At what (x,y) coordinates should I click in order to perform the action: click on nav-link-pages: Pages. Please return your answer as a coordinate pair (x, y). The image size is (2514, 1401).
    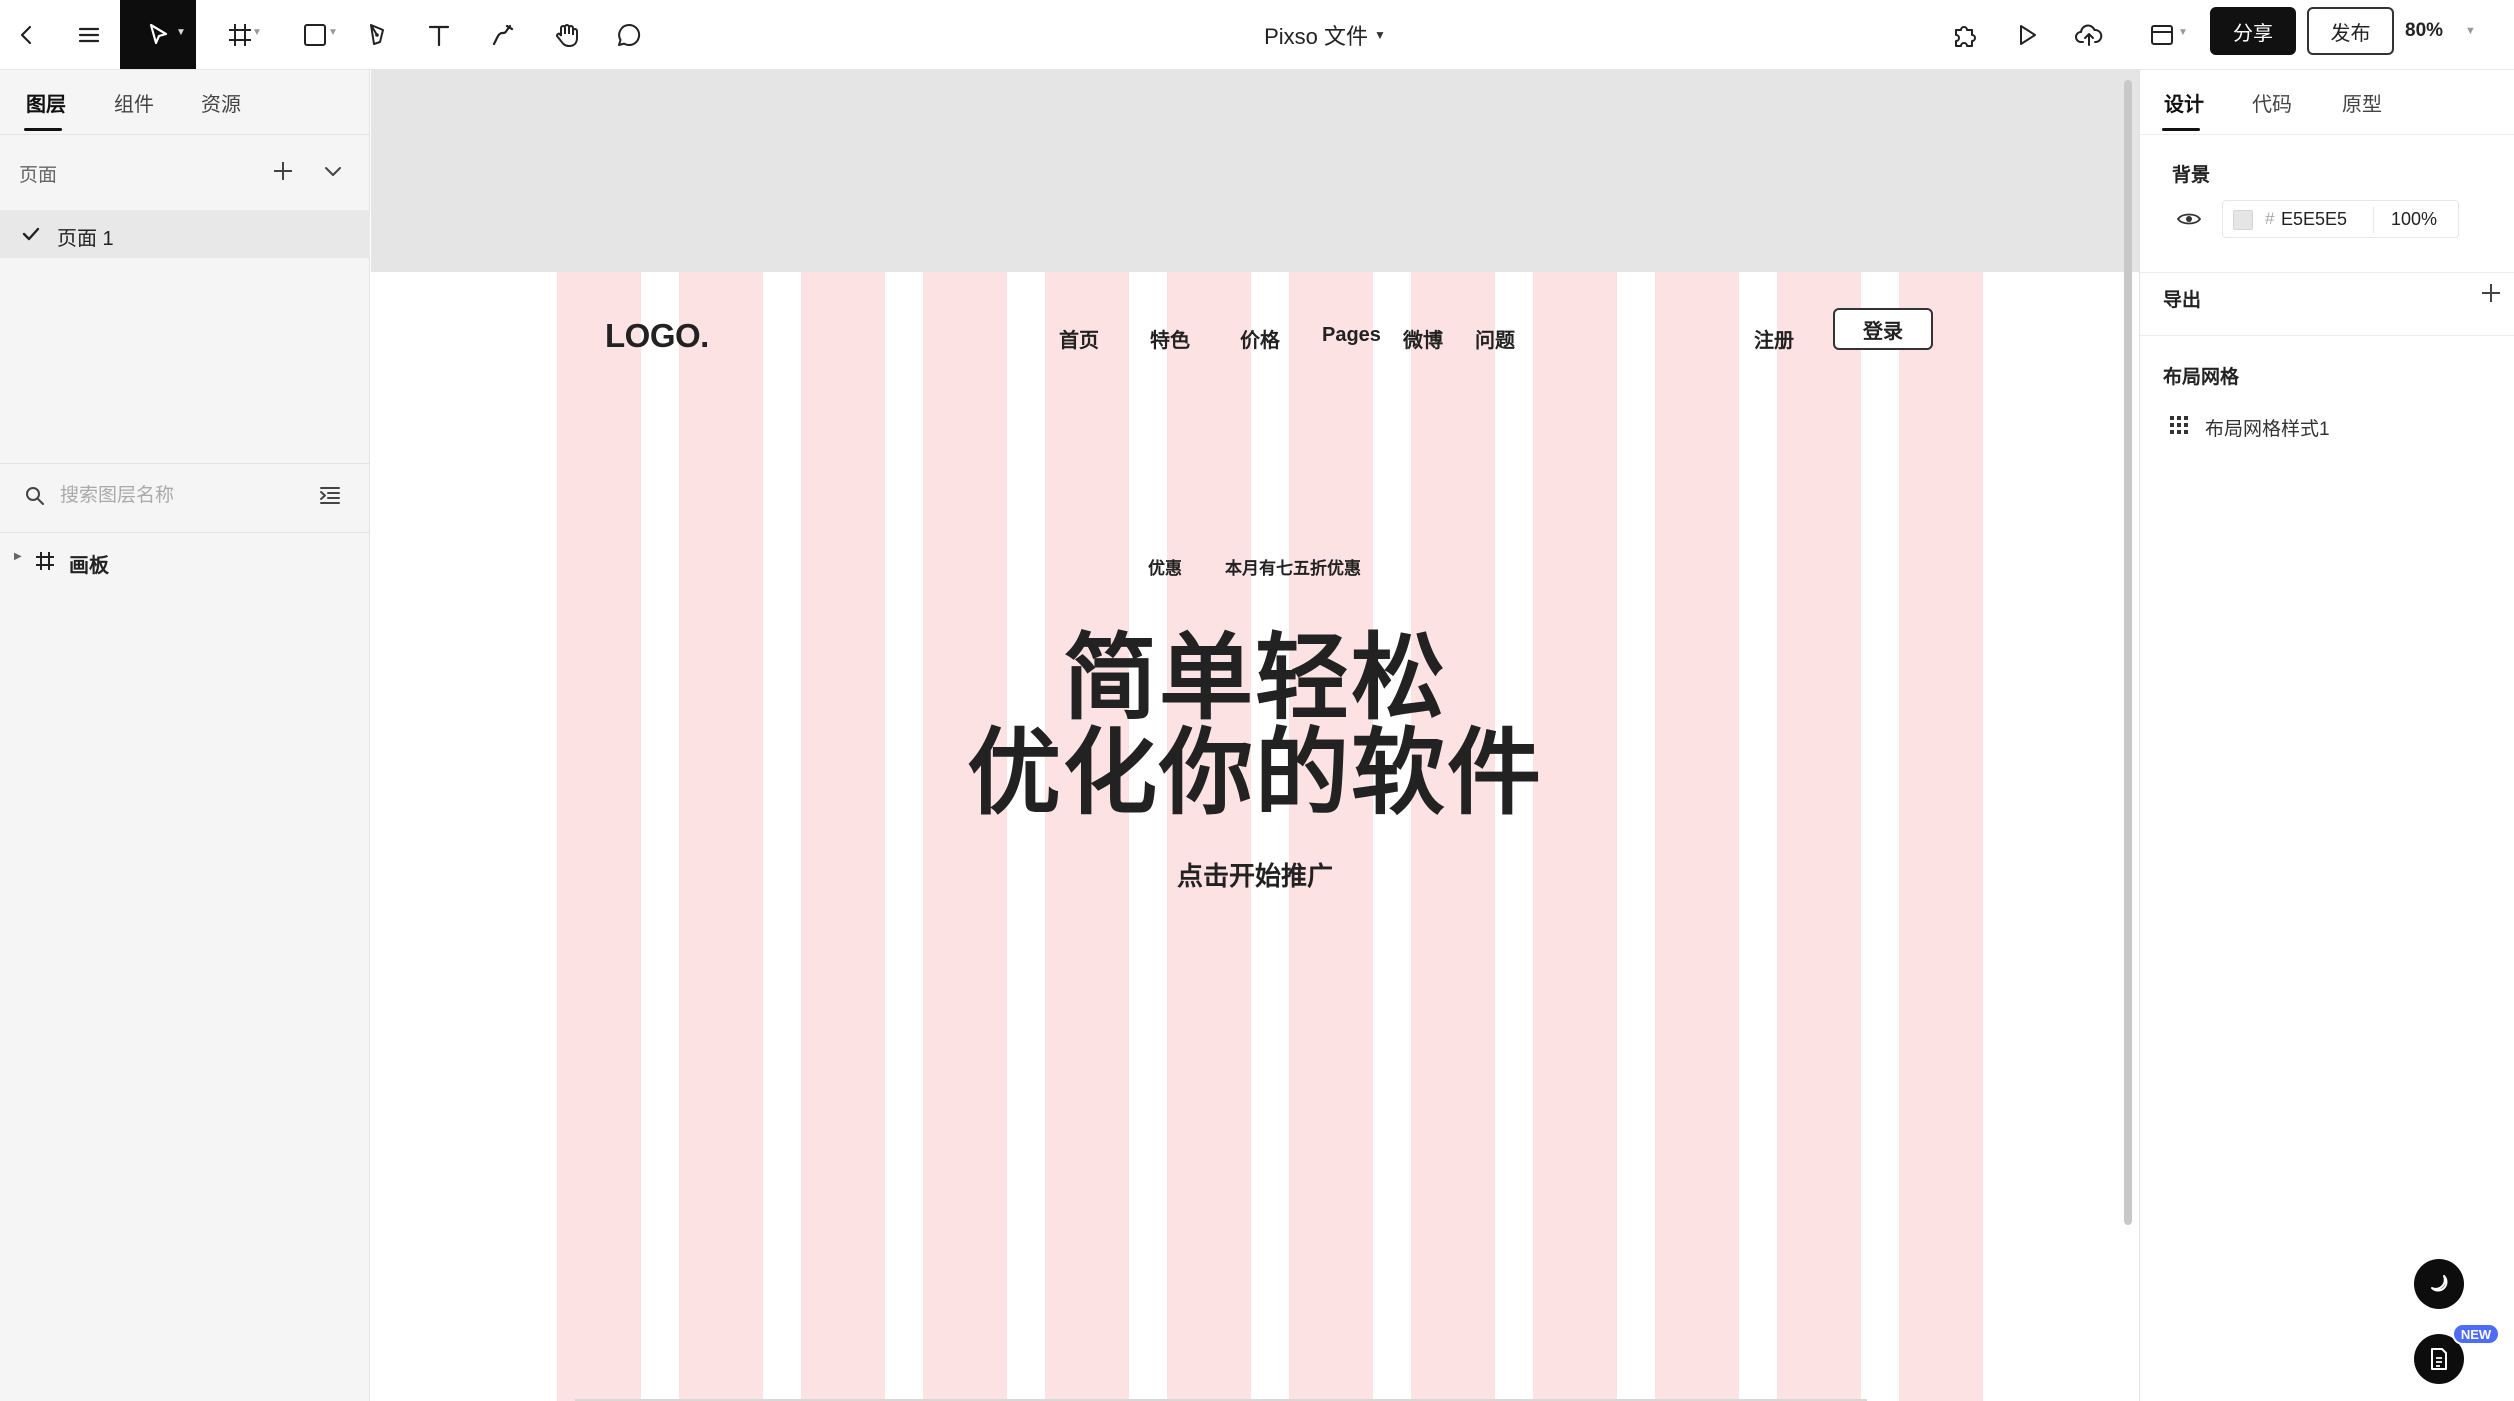
    Looking at the image, I should click on (1351, 335).